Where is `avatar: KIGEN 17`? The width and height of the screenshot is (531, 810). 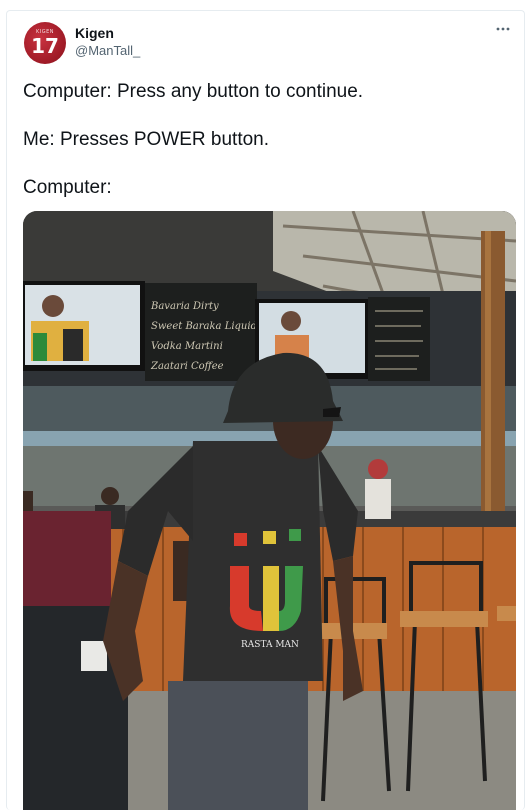
avatar: KIGEN 17 is located at coordinates (45, 43).